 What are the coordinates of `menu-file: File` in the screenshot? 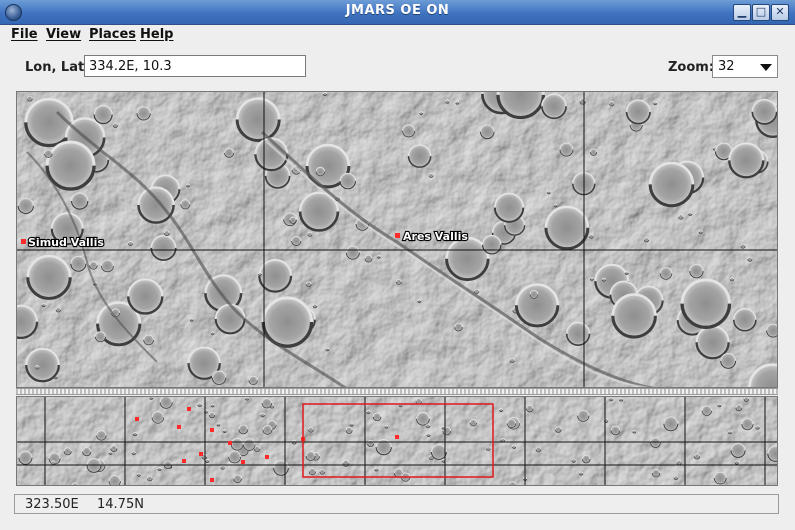 It's located at (24, 34).